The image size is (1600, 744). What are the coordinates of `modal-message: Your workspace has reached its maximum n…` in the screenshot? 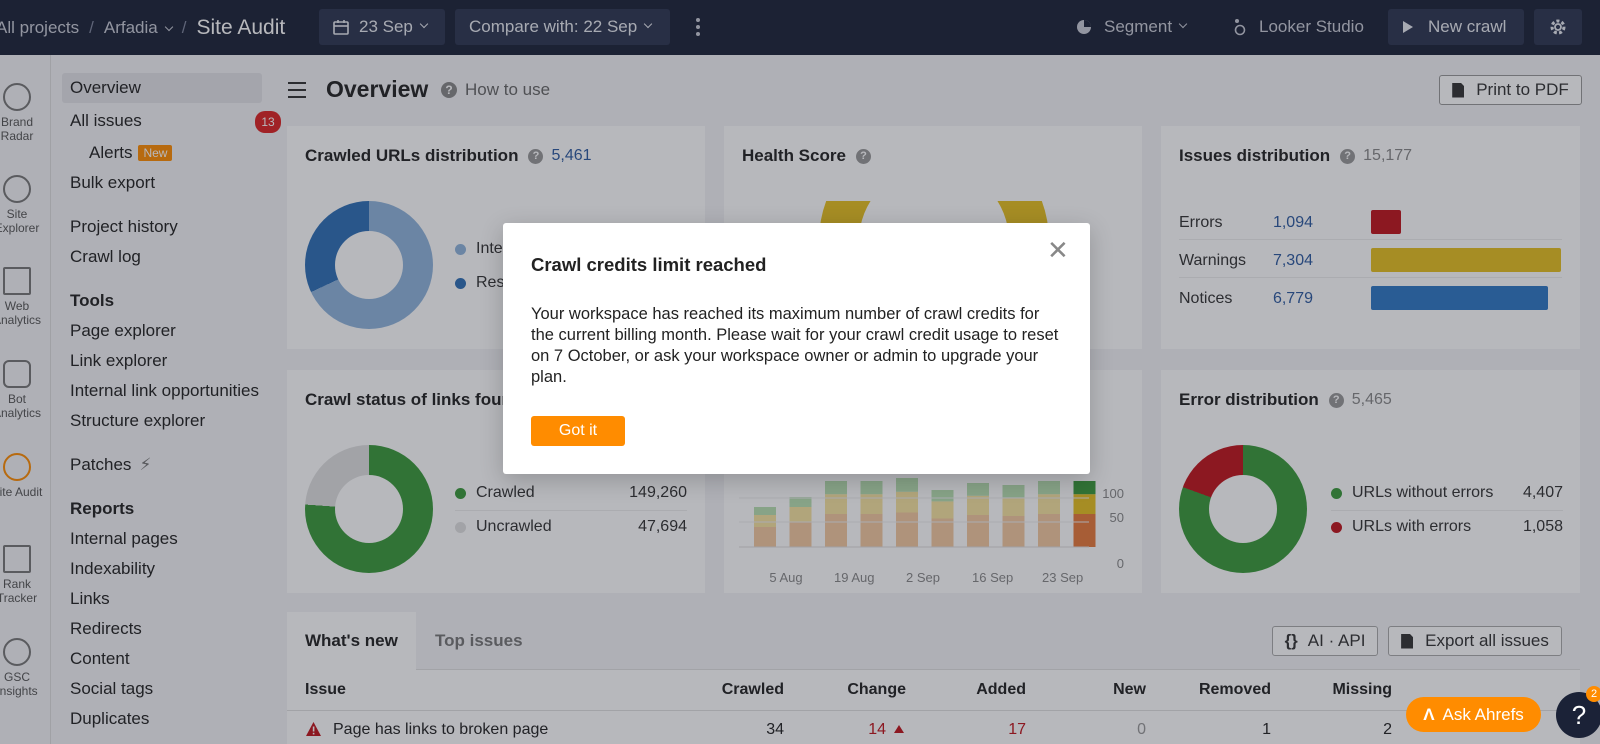 It's located at (795, 345).